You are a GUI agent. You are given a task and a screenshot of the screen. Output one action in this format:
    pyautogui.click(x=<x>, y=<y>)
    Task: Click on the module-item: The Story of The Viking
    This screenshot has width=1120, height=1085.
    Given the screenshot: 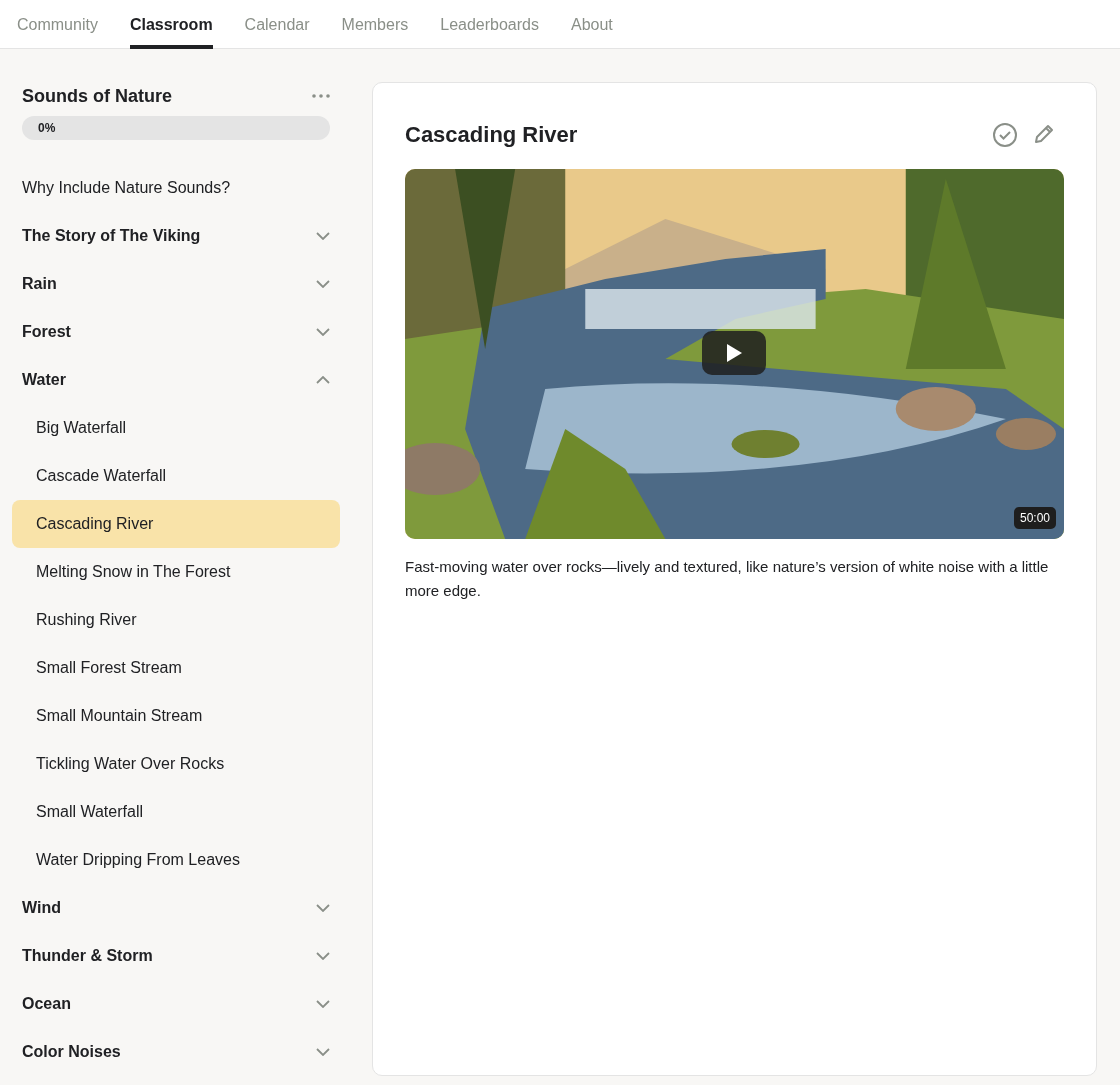 What is the action you would take?
    pyautogui.click(x=176, y=236)
    